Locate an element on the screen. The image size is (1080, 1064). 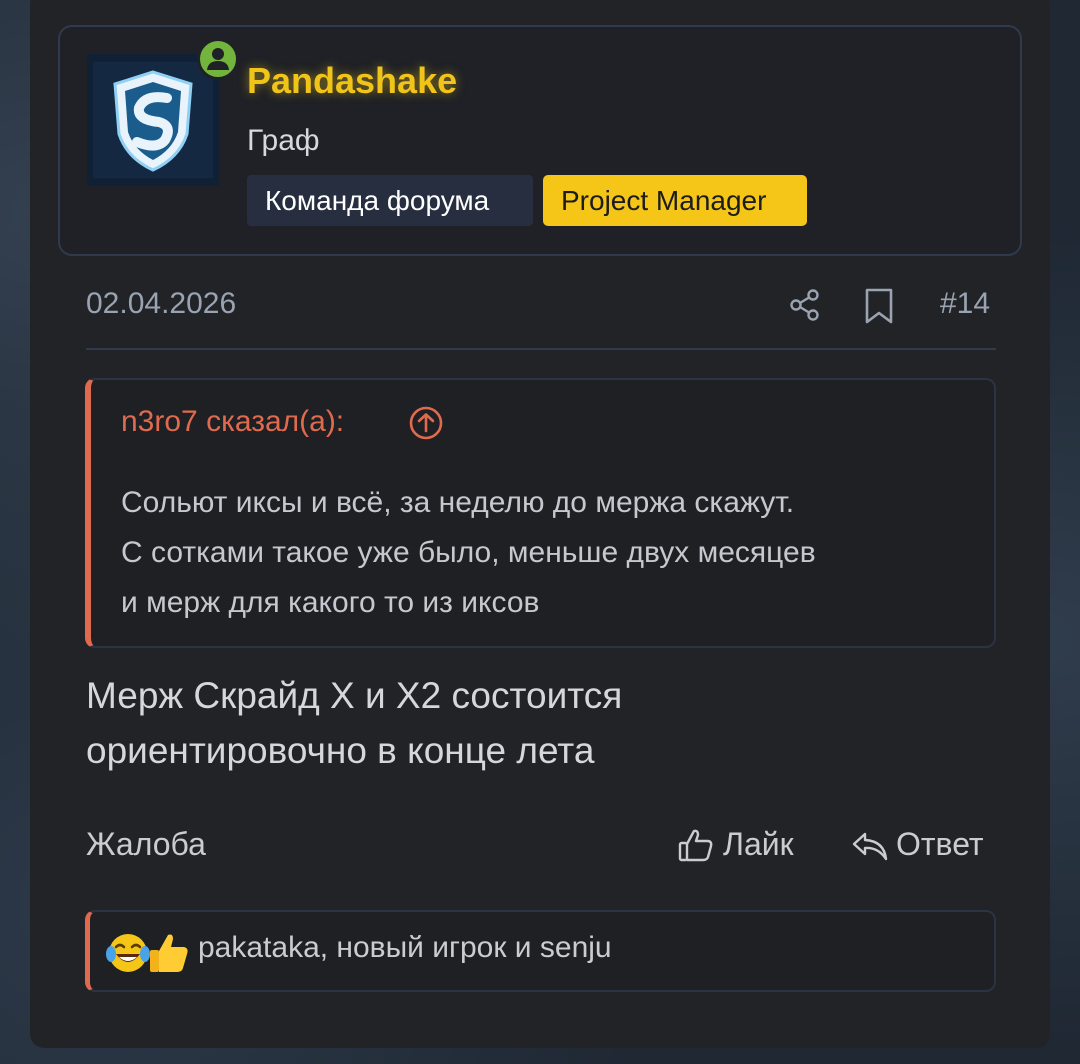
report-button: Жалоба is located at coordinates (146, 844).